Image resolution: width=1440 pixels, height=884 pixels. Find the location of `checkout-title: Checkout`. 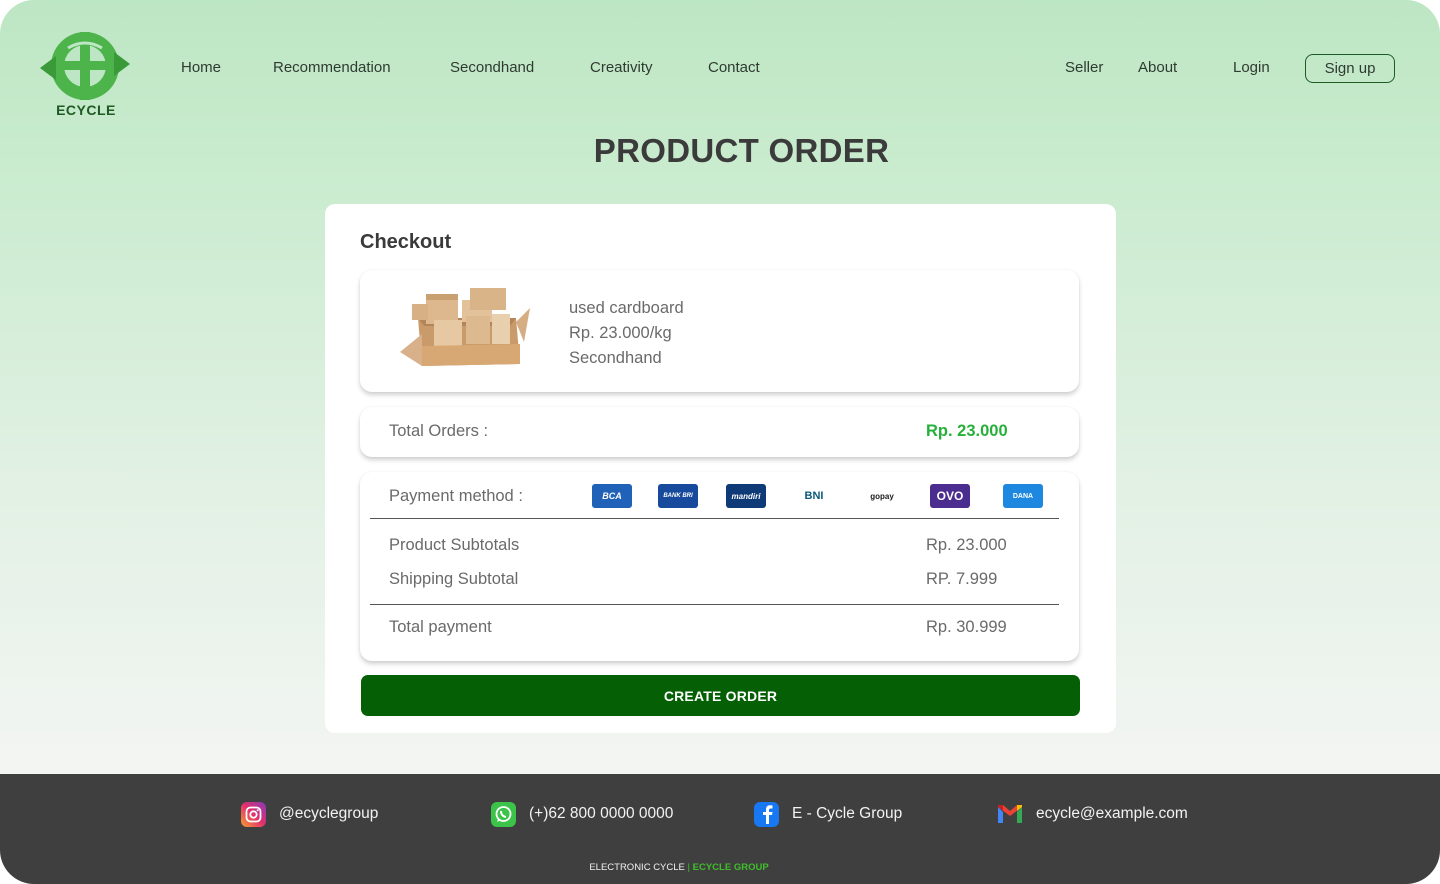

checkout-title: Checkout is located at coordinates (406, 242).